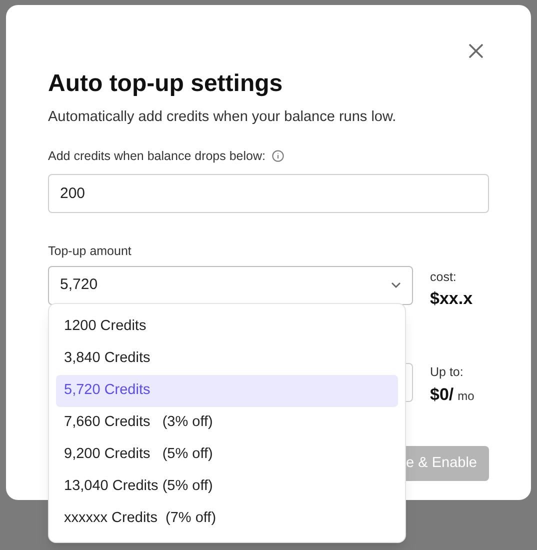  What do you see at coordinates (227, 391) in the screenshot?
I see `dropdown-option: 5,720 Credits` at bounding box center [227, 391].